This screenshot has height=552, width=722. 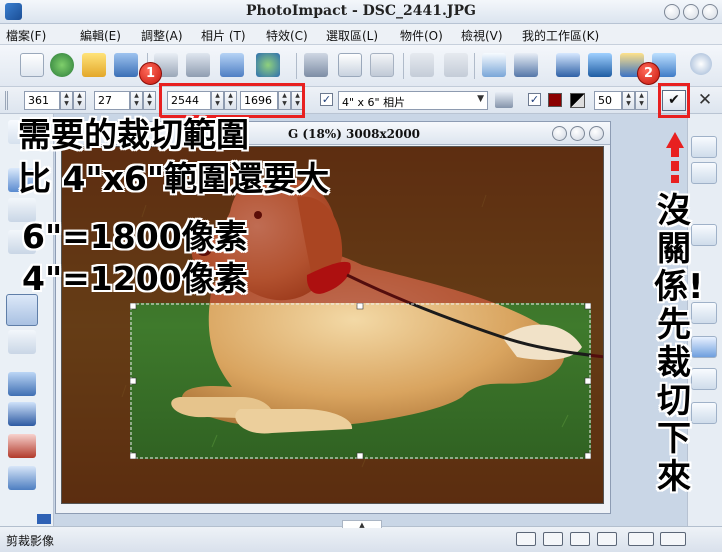 I want to click on shield-transparency-spinner: ▲ ▼, so click(x=628, y=100).